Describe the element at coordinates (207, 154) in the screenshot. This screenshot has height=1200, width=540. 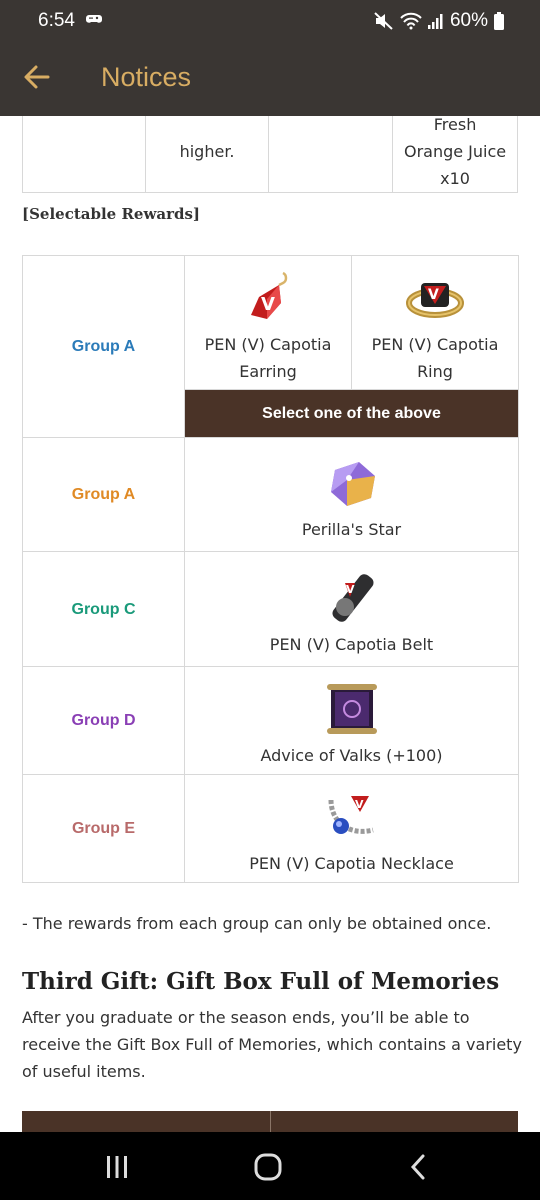
I see `table-cell: higher.` at that location.